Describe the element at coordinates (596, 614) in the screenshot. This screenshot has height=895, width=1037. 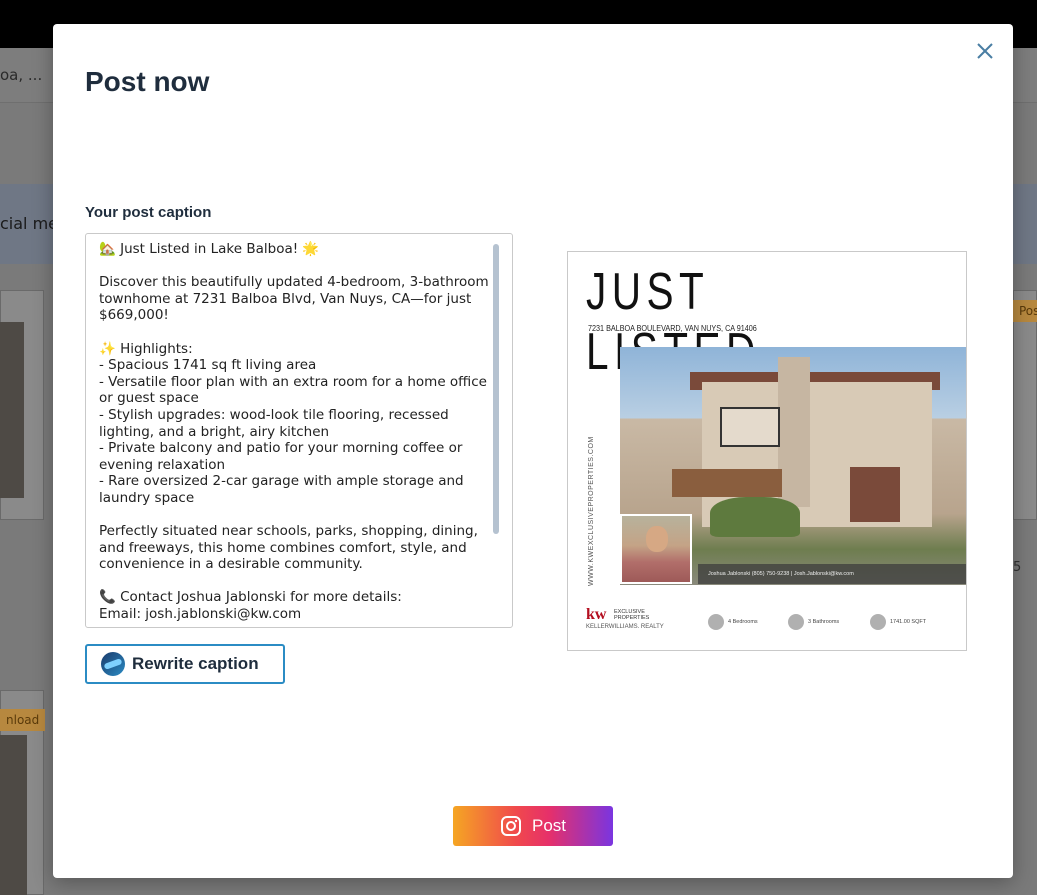
I see `kw-logo: kw` at that location.